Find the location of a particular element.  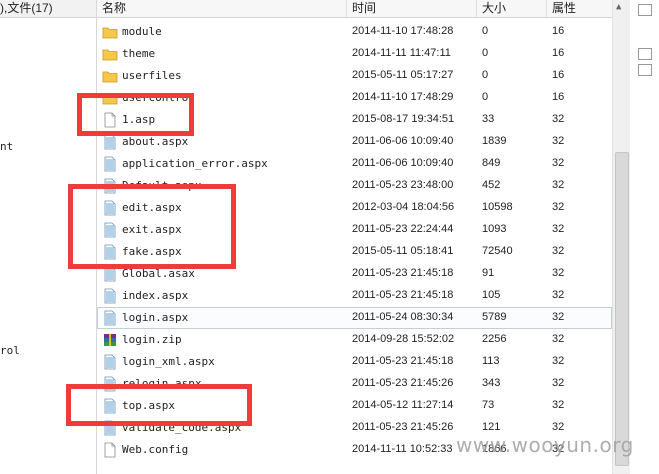

file-size: 343 is located at coordinates (491, 383).